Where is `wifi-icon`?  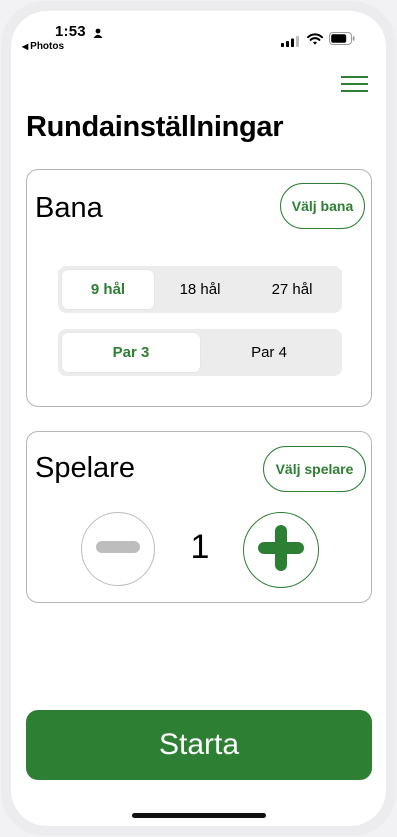
wifi-icon is located at coordinates (315, 41).